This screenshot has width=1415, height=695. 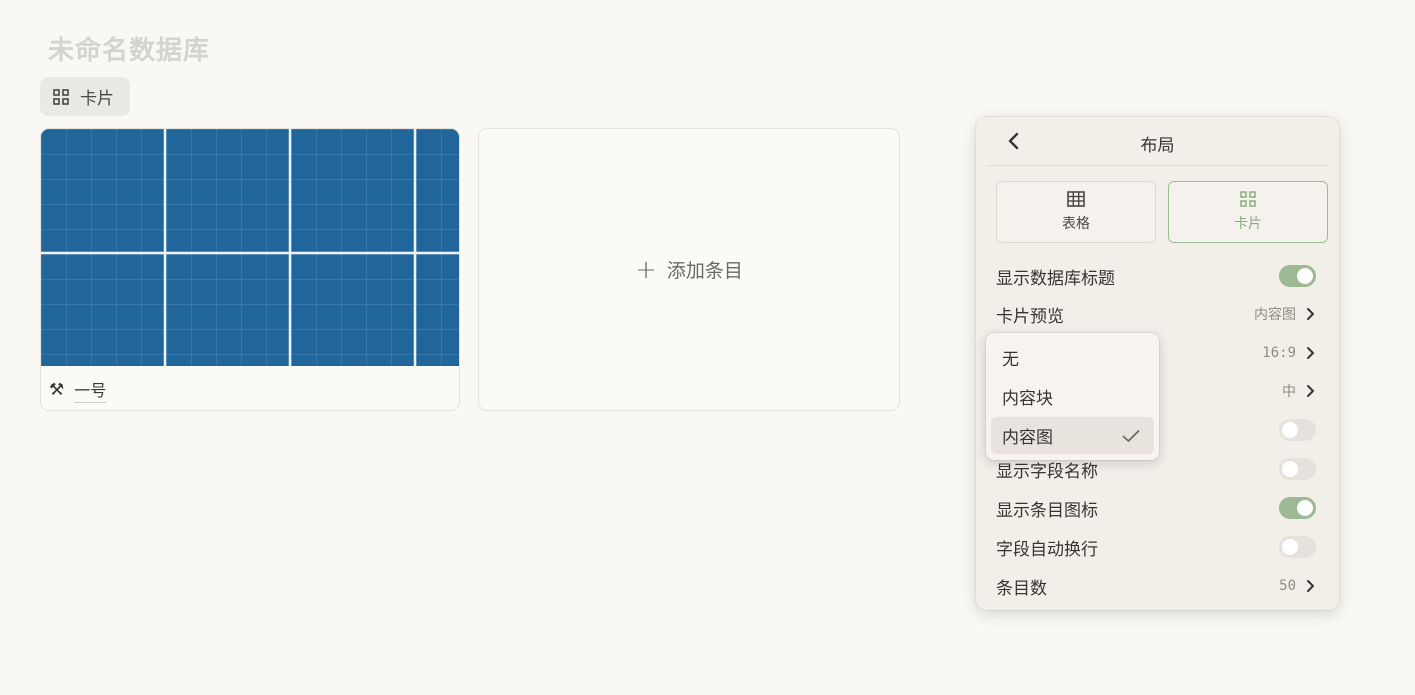 What do you see at coordinates (250, 247) in the screenshot?
I see `card-cover-image` at bounding box center [250, 247].